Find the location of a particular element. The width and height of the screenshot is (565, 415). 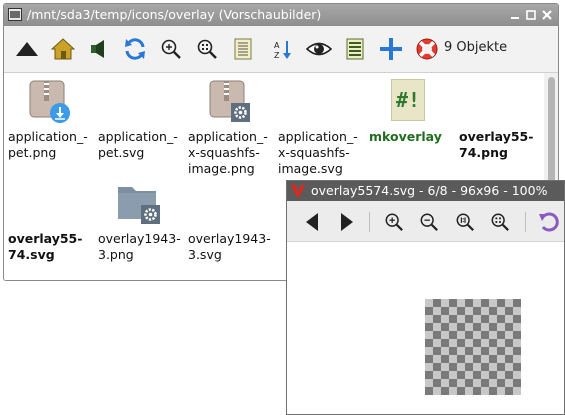

eye-icon is located at coordinates (319, 49).